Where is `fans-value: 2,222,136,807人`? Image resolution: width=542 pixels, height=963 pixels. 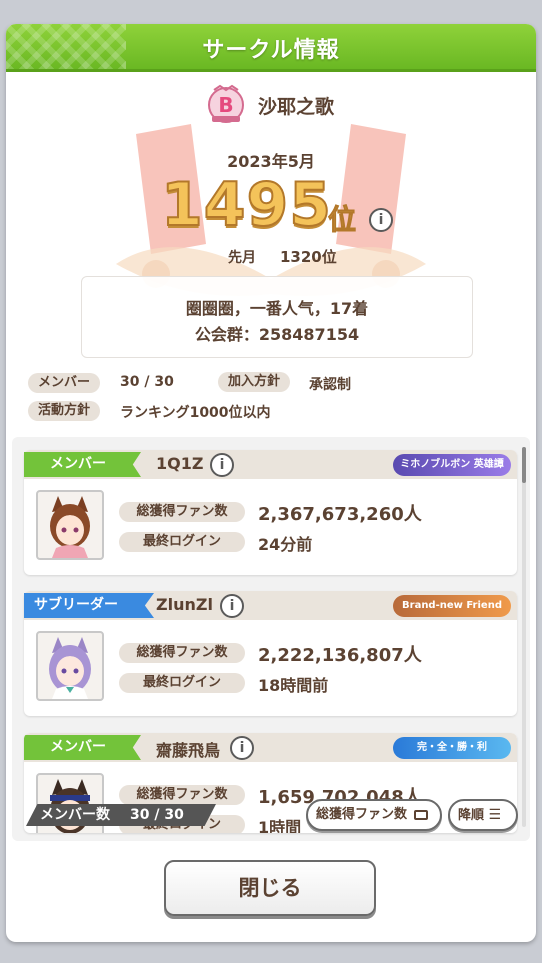 fans-value: 2,222,136,807人 is located at coordinates (340, 655).